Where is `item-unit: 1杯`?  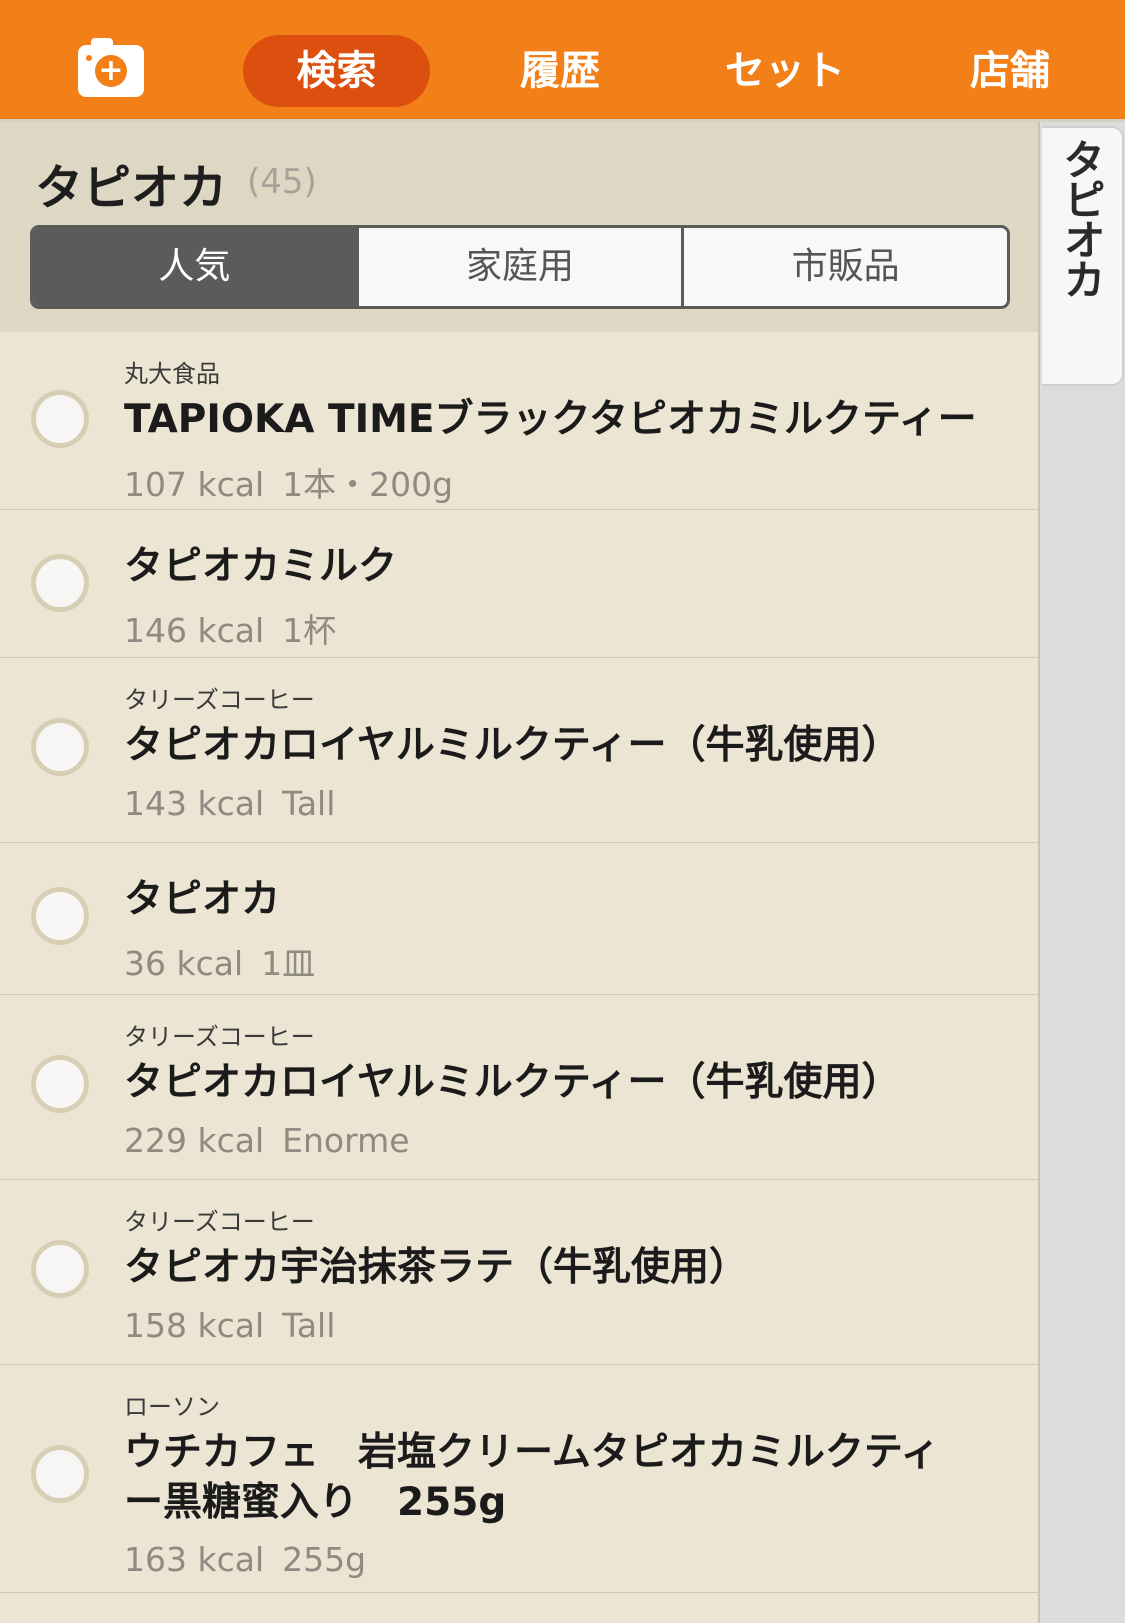
item-unit: 1杯 is located at coordinates (309, 630).